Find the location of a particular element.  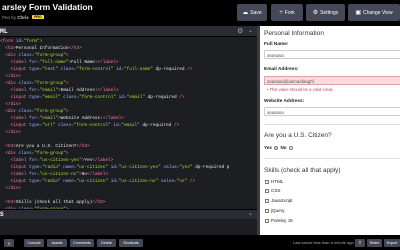

css-editor-label: S is located at coordinates (2, 214).